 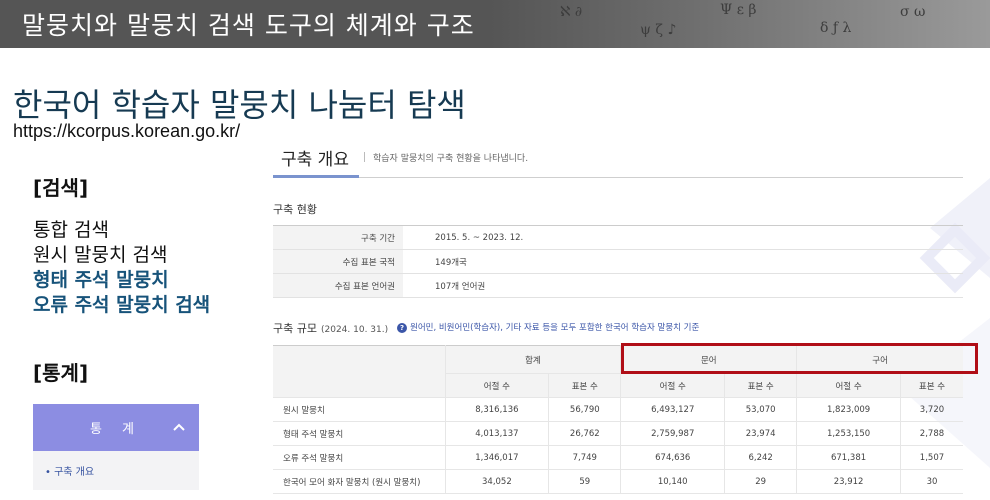 I want to click on table-cell: 56,790, so click(x=584, y=409).